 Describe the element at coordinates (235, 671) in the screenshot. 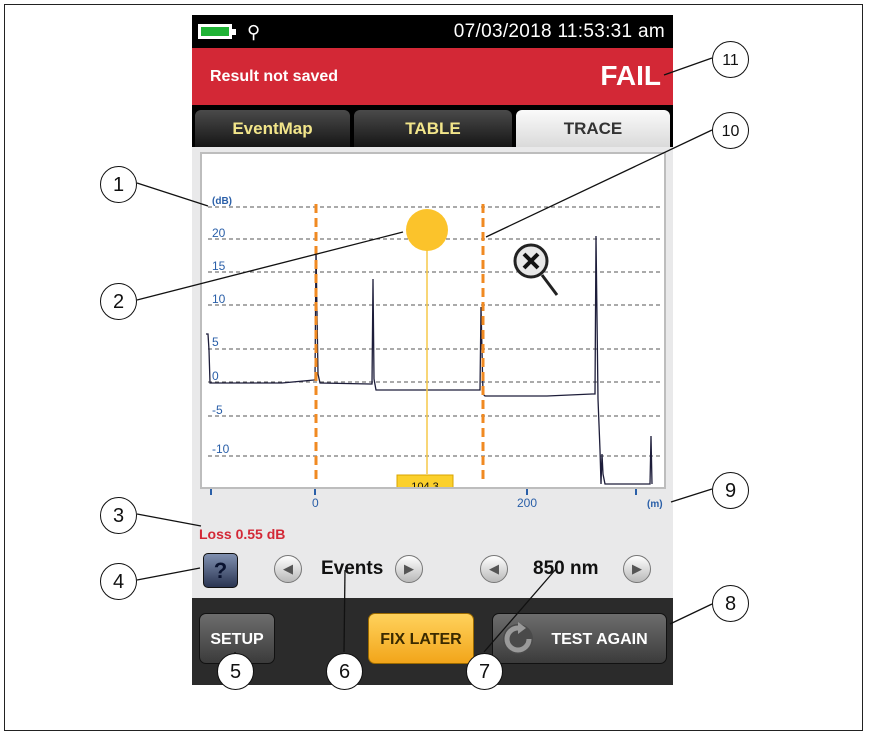

I see `callout-5: 5` at that location.